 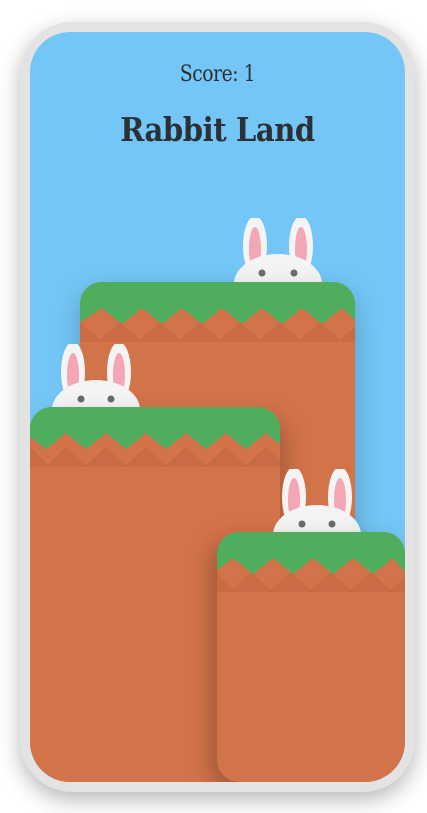 What do you see at coordinates (311, 657) in the screenshot?
I see `right-pillar` at bounding box center [311, 657].